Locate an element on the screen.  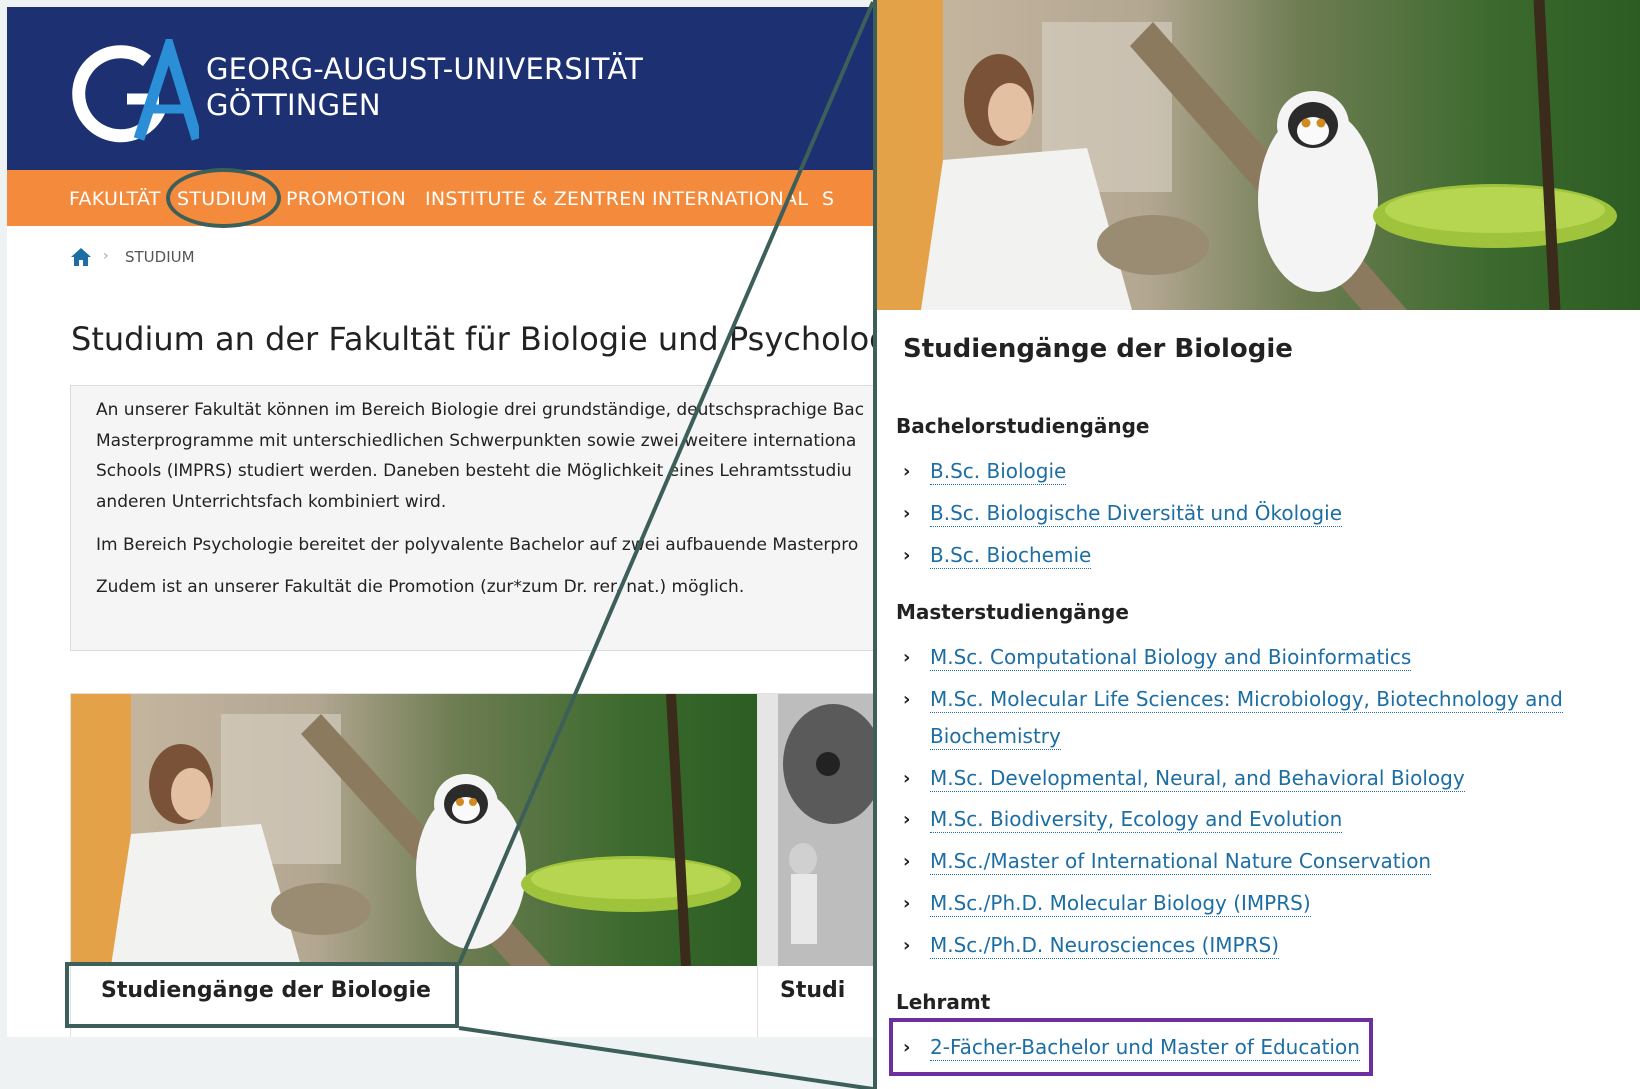
zoom-section-title: Studiengänge der Biologie is located at coordinates (1098, 349).